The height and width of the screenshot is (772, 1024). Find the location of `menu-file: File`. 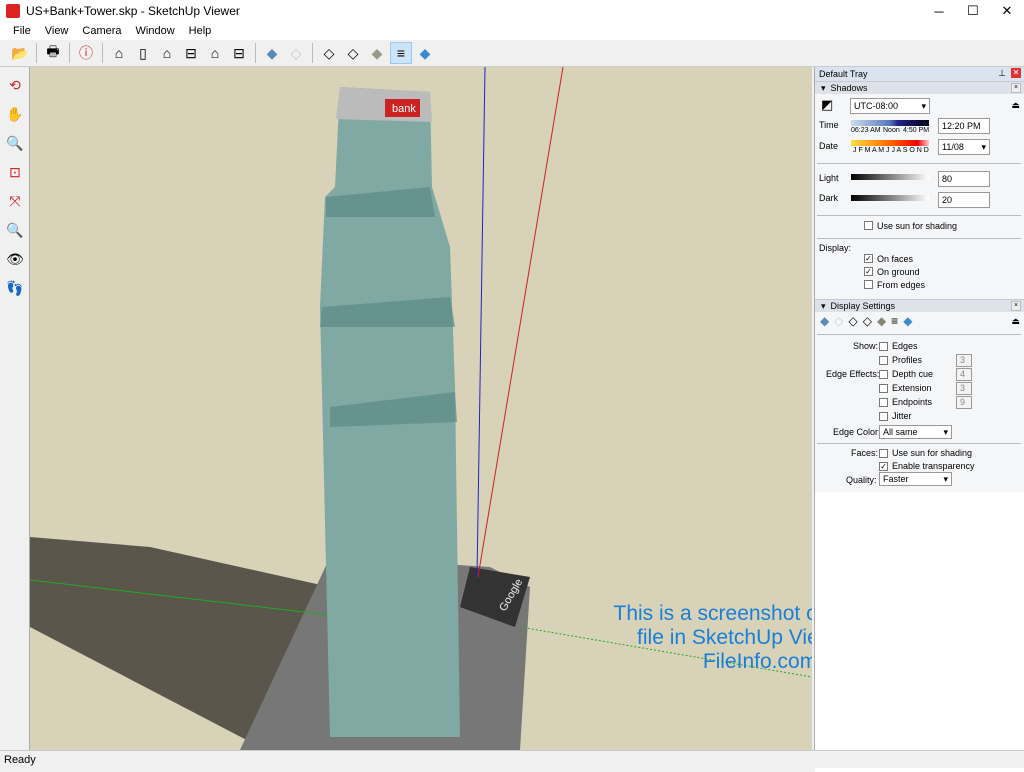

menu-file: File is located at coordinates (22, 31).